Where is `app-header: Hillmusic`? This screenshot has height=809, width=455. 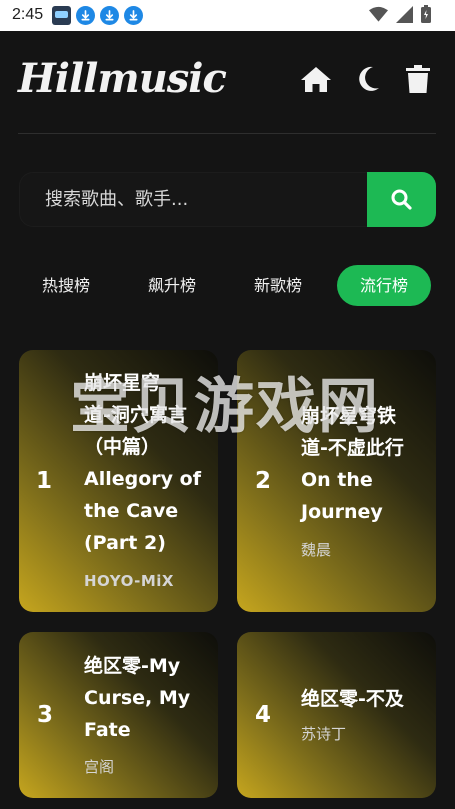
app-header: Hillmusic is located at coordinates (227, 85).